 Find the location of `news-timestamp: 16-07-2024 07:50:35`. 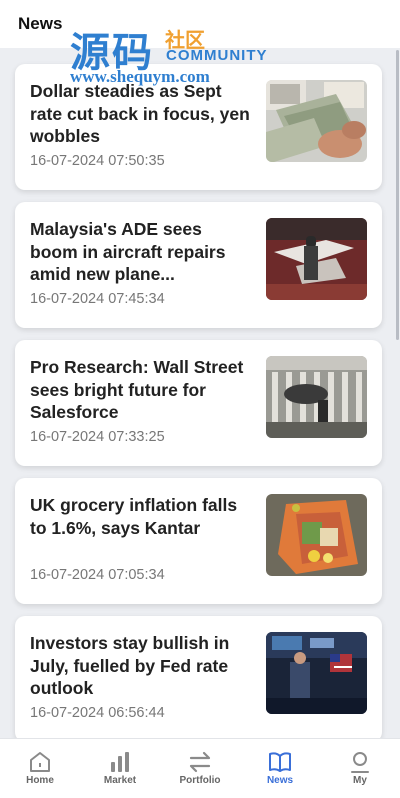

news-timestamp: 16-07-2024 07:50:35 is located at coordinates (97, 161).